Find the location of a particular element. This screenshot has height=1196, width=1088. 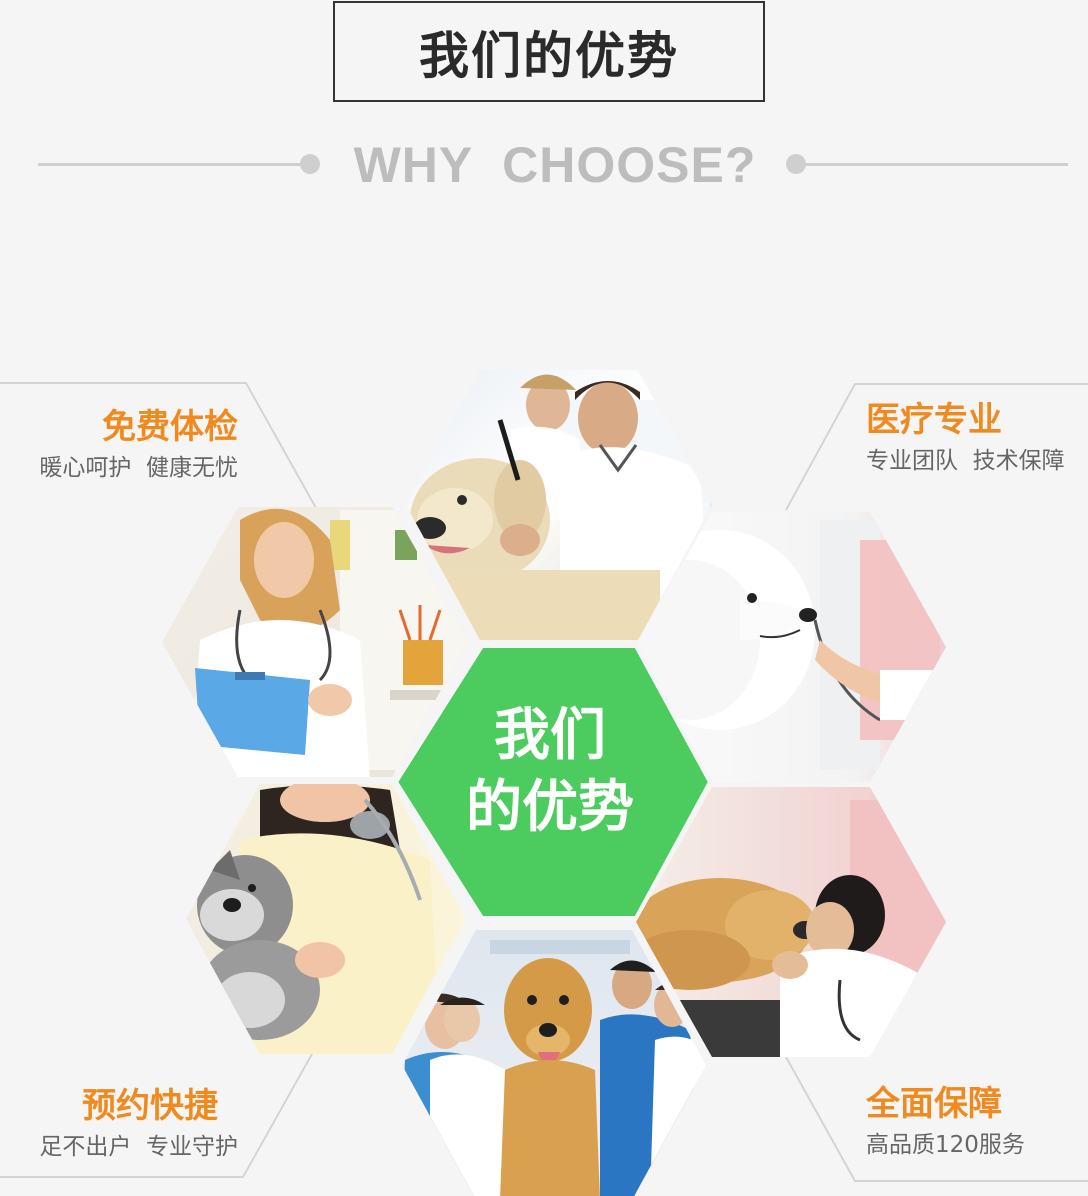

feature-full-guarantee-title: 全面保障 is located at coordinates (934, 1104).